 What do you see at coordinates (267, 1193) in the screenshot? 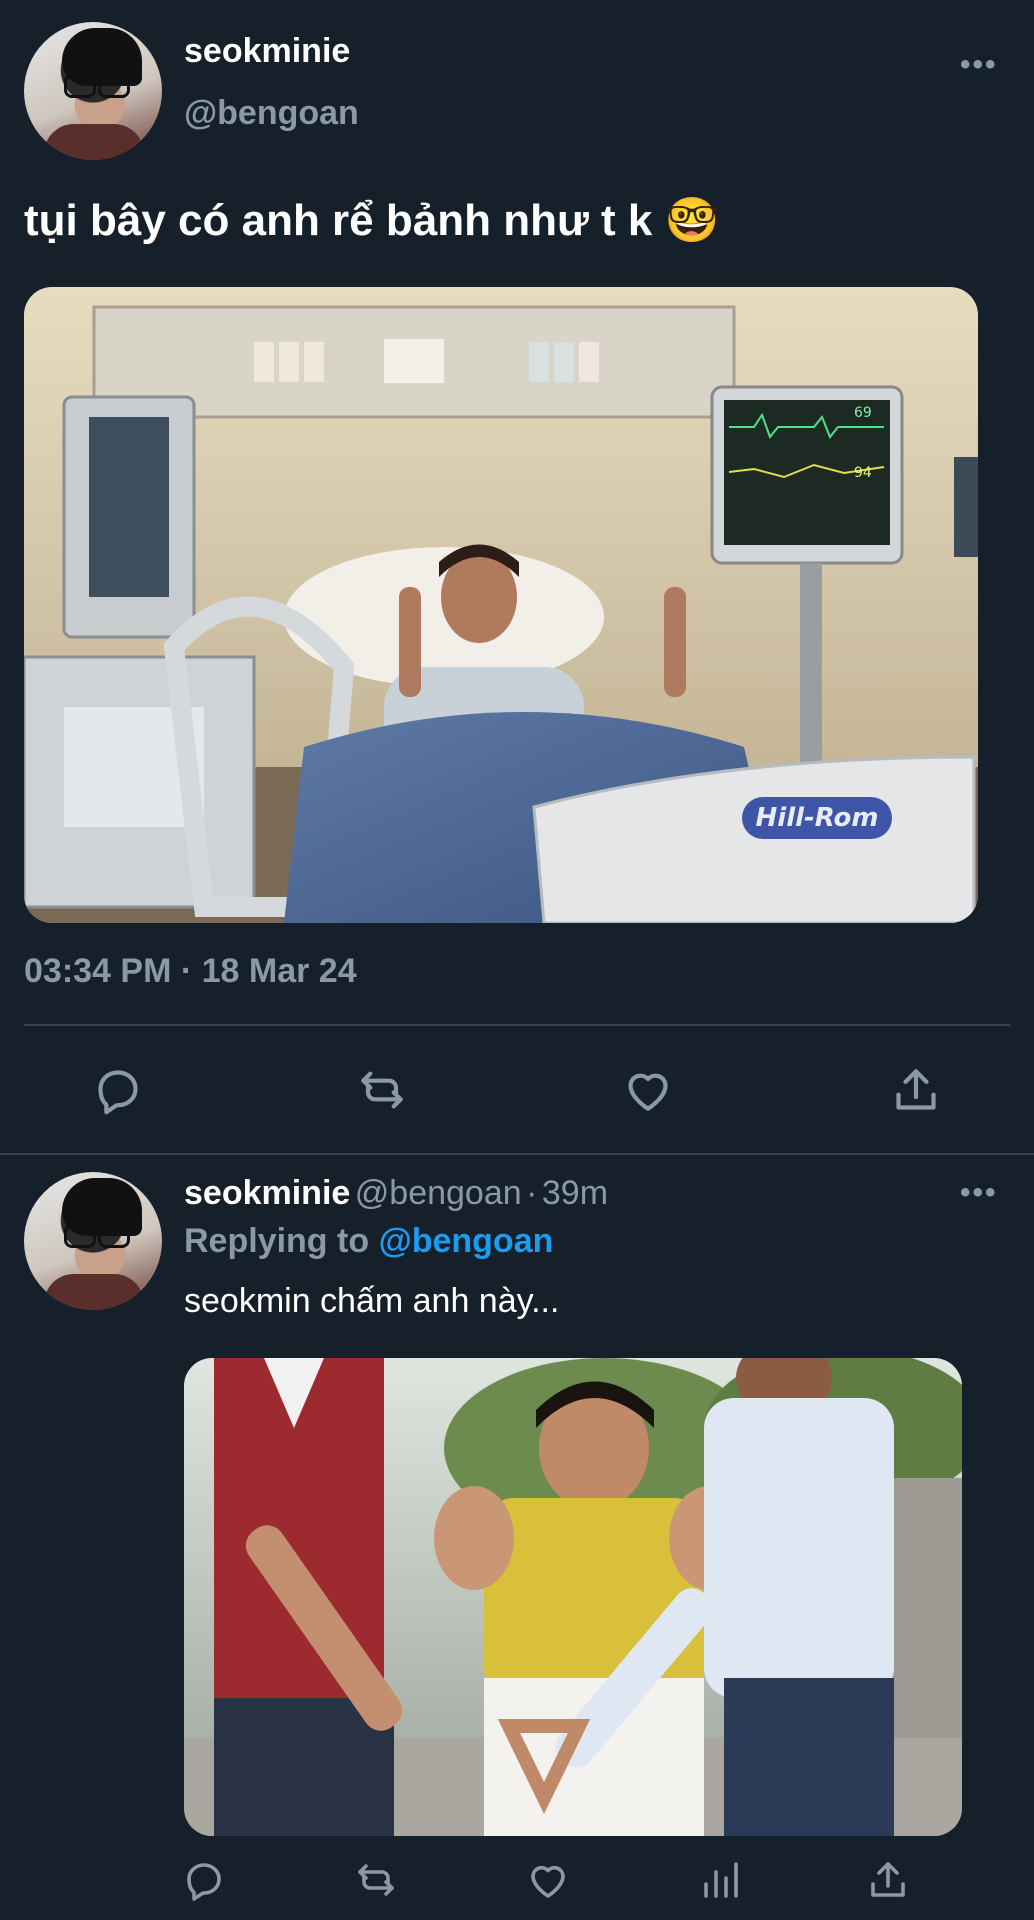
I see `reply-display-name: seokminie` at bounding box center [267, 1193].